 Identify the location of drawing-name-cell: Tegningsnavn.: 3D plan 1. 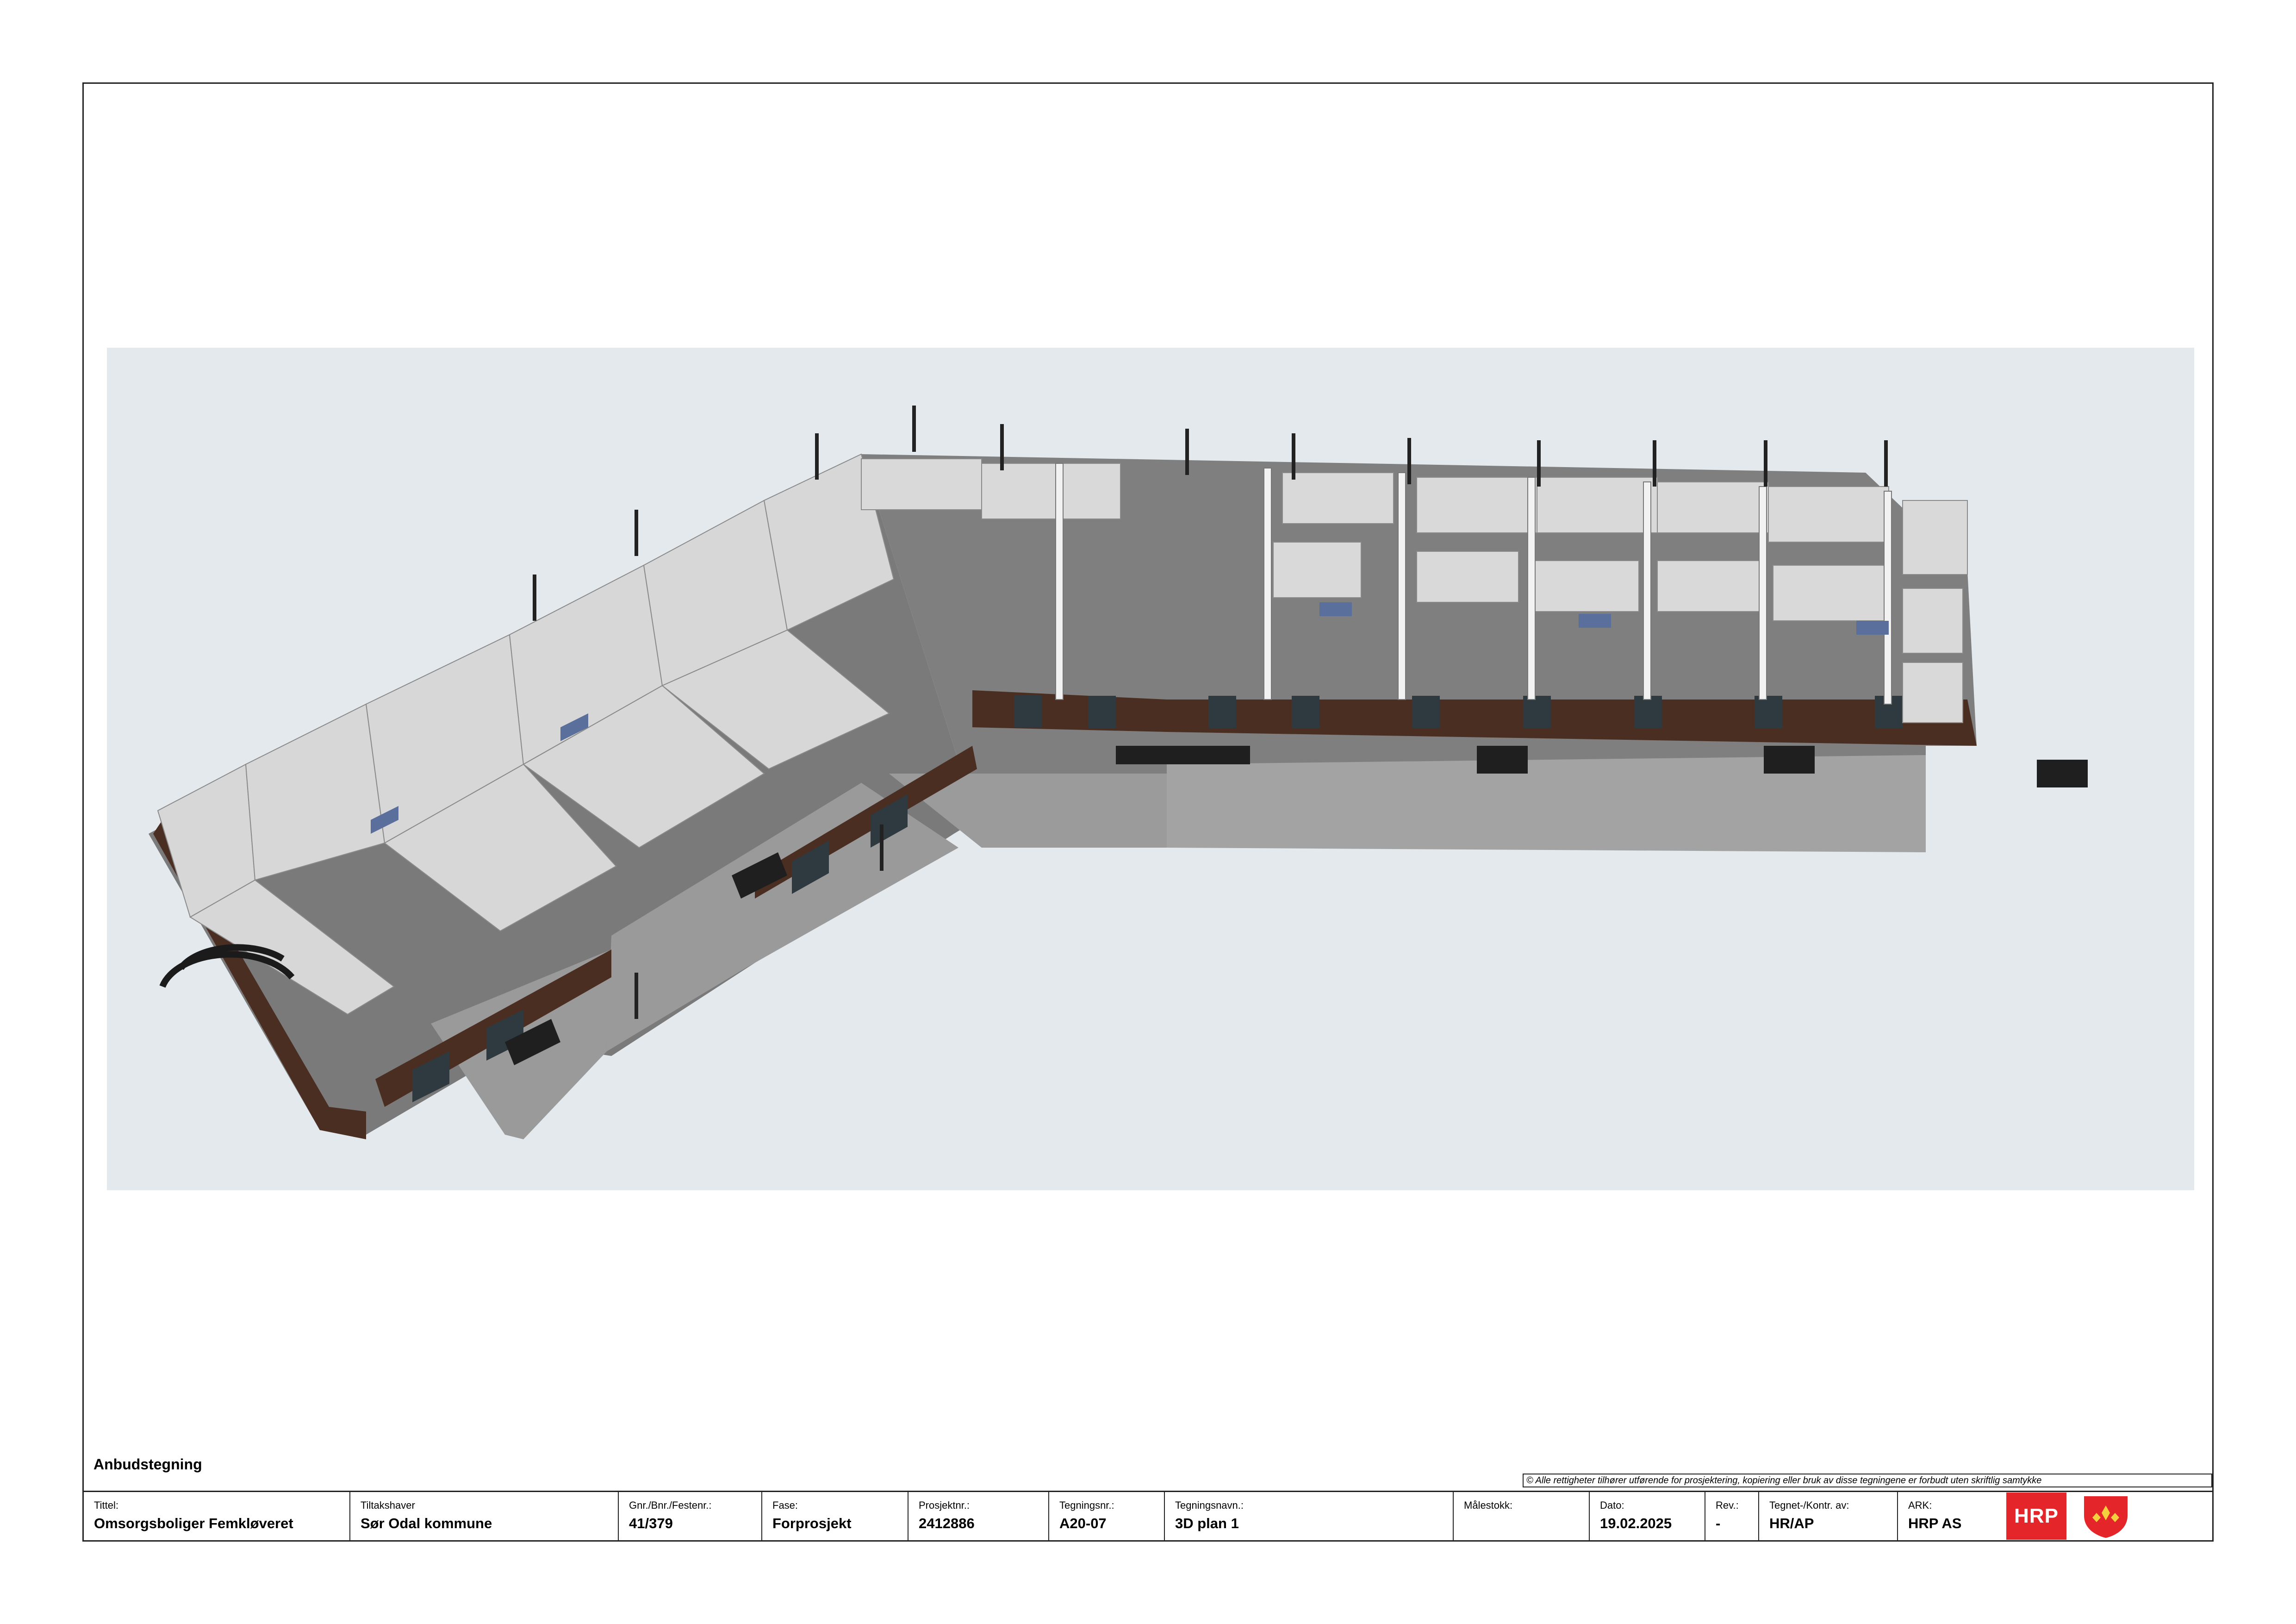
(1309, 1516).